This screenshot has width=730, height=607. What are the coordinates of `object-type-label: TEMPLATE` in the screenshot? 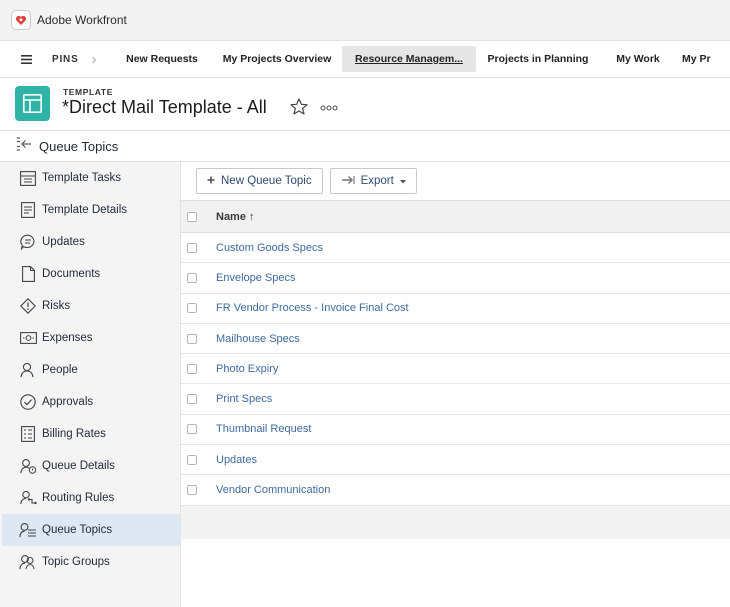 It's located at (88, 92).